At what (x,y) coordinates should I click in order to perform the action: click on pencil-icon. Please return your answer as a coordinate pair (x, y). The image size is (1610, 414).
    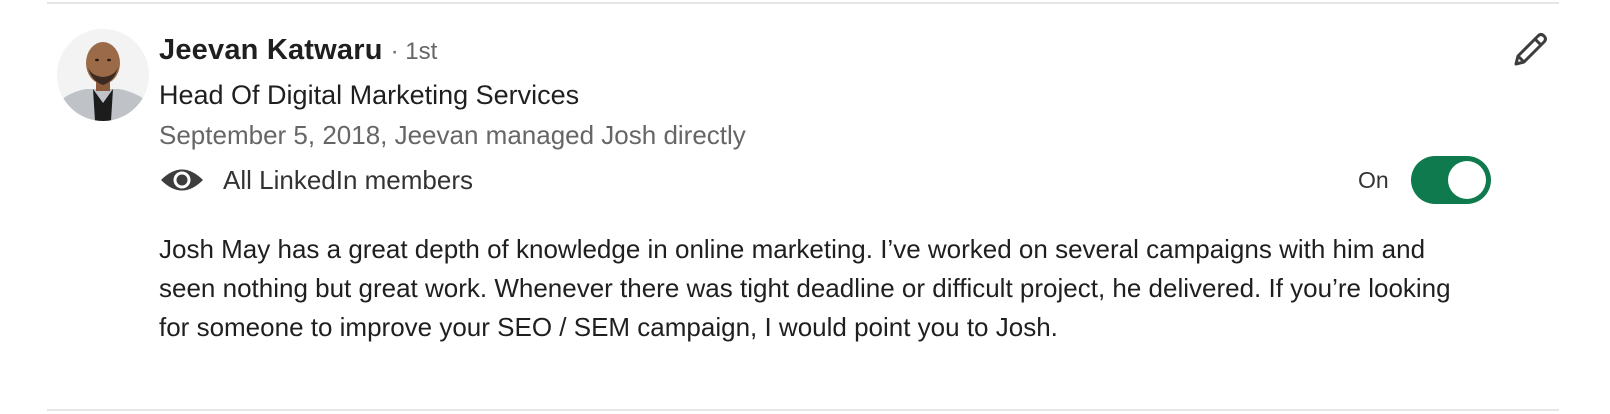
    Looking at the image, I should click on (1530, 52).